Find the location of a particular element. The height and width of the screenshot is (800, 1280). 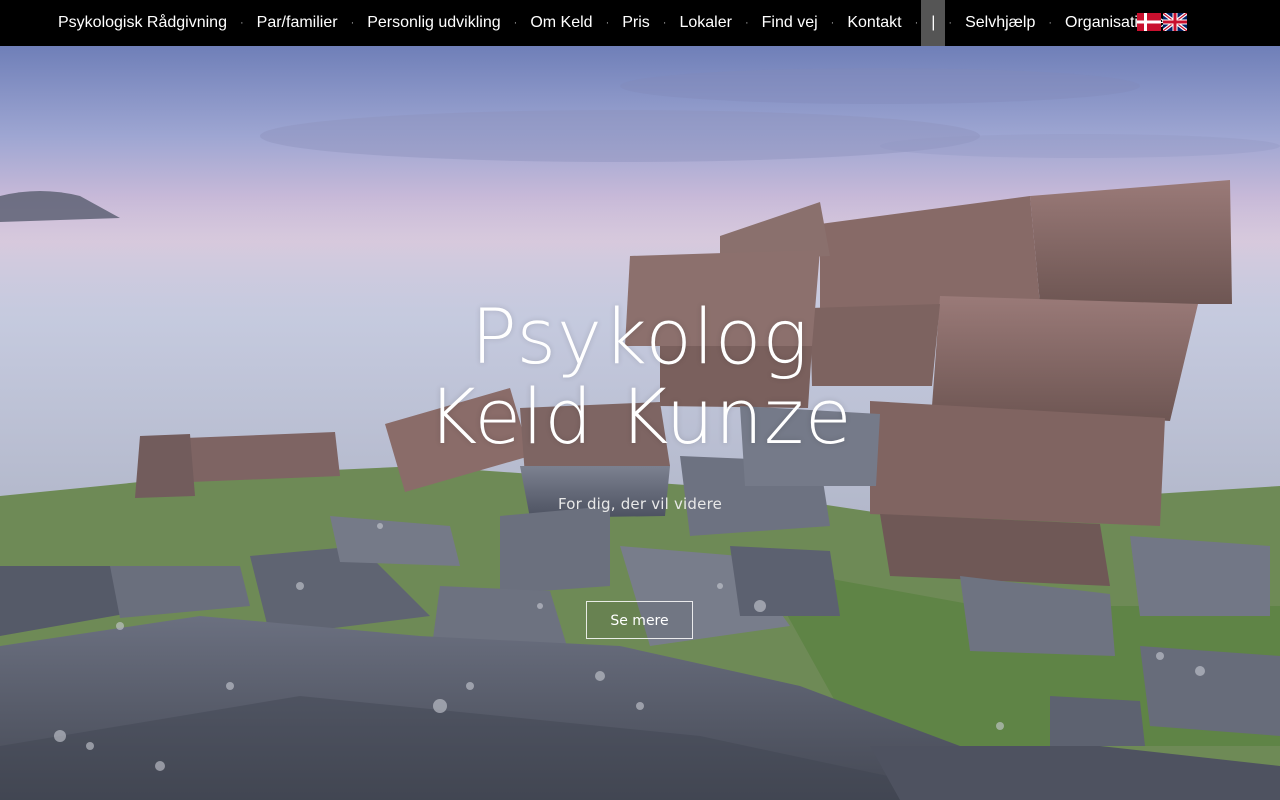

nav-link-kontakt: Kontakt is located at coordinates (874, 23).